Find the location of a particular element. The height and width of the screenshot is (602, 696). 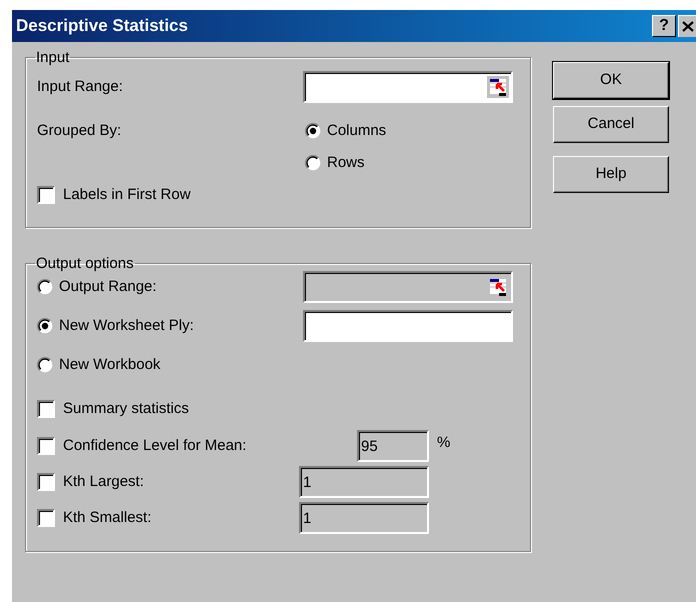

close-button is located at coordinates (687, 26).